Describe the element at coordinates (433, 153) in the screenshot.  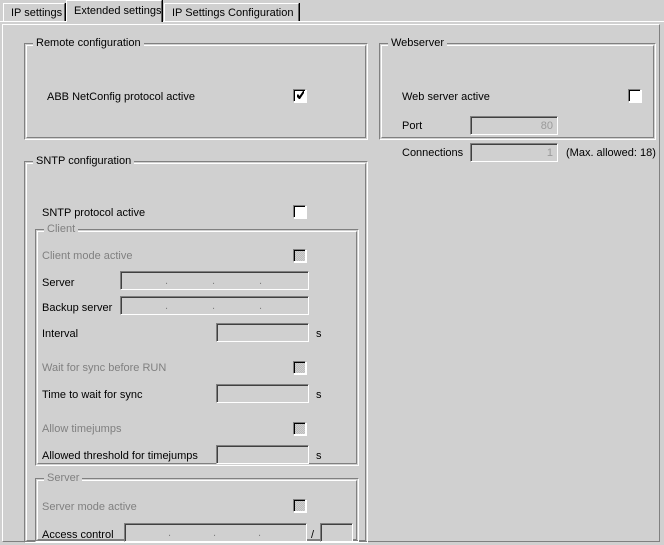
I see `label-connections: Connections` at that location.